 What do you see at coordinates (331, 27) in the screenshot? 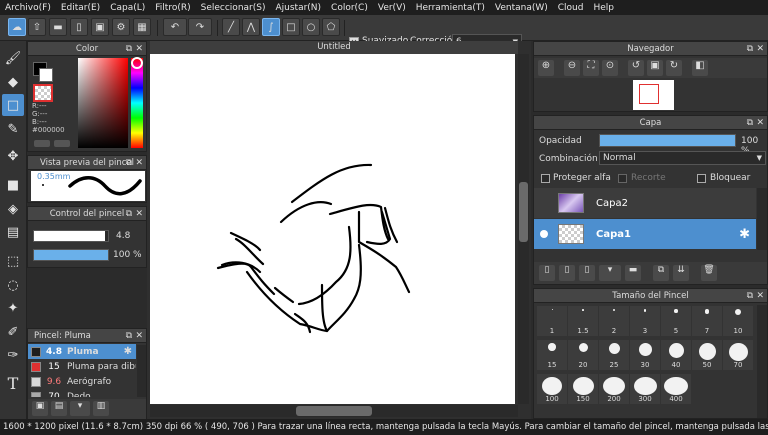
I see `polygon-tool-icon: ⬠` at bounding box center [331, 27].